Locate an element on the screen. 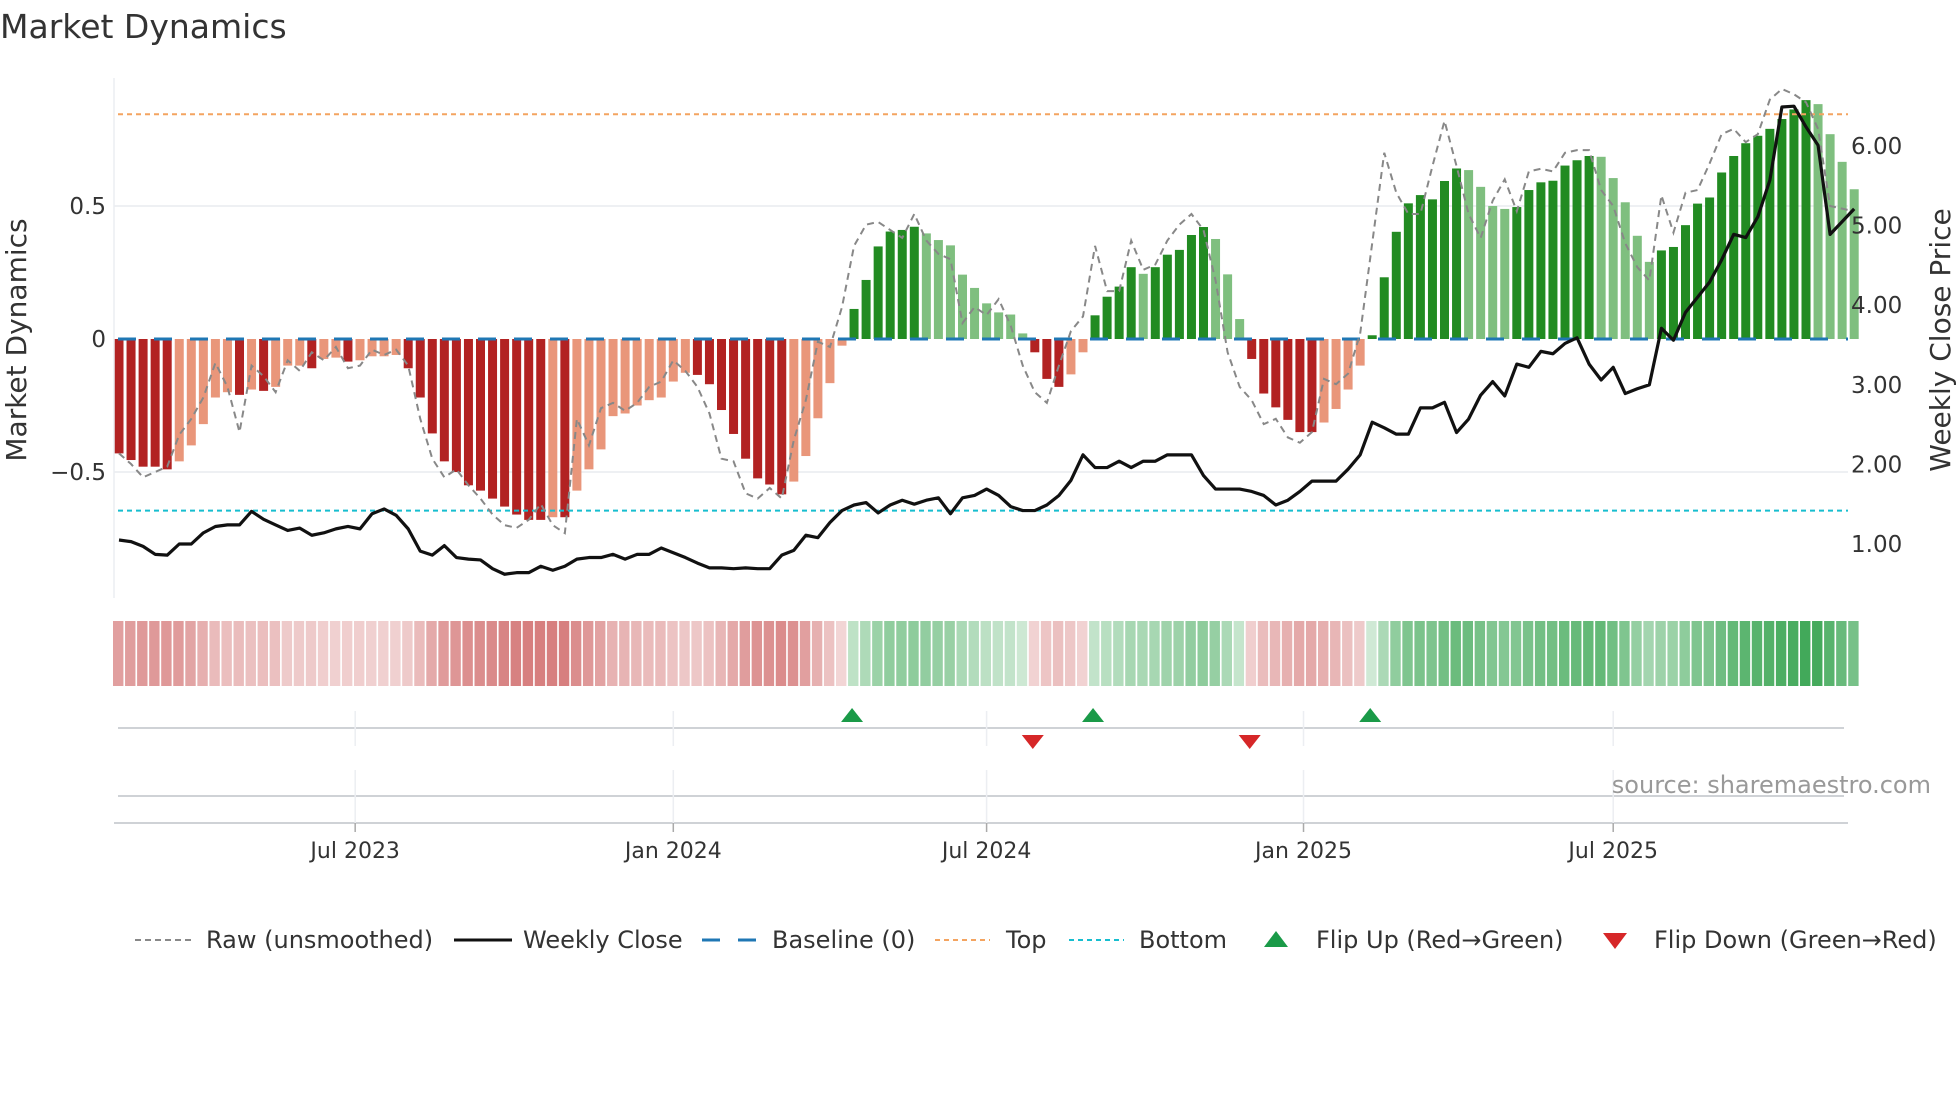 The width and height of the screenshot is (1960, 1102). legend-label-baseline: Baseline (0) is located at coordinates (843, 940).